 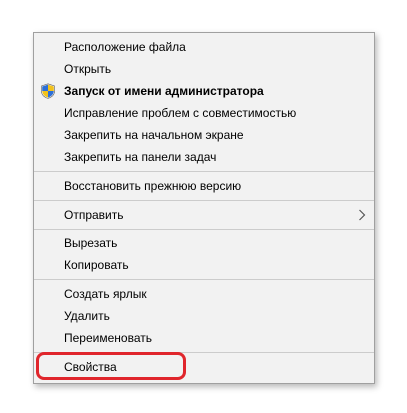 I want to click on chevron-right-icon, so click(x=362, y=215).